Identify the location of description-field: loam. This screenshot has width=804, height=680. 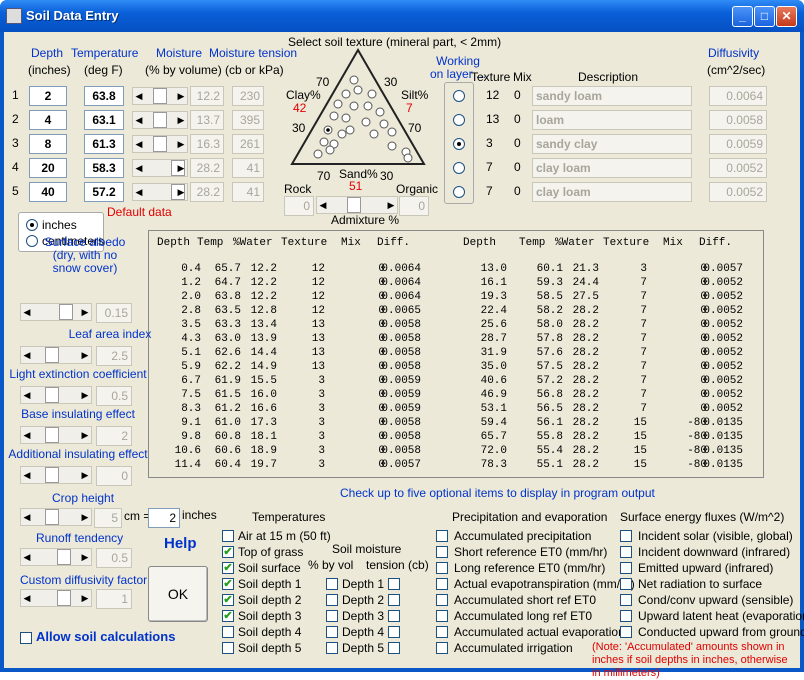
(612, 120).